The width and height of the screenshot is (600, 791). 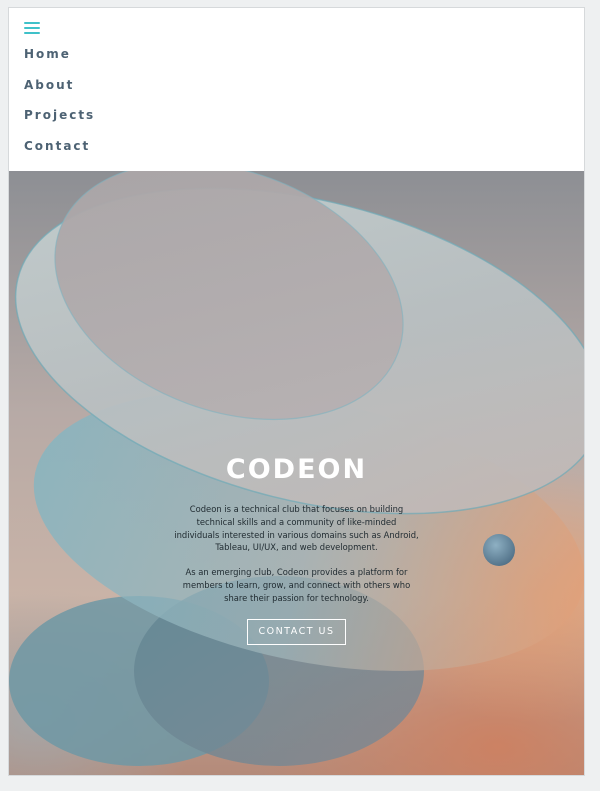 I want to click on nav-item-contact: Contact, so click(x=57, y=146).